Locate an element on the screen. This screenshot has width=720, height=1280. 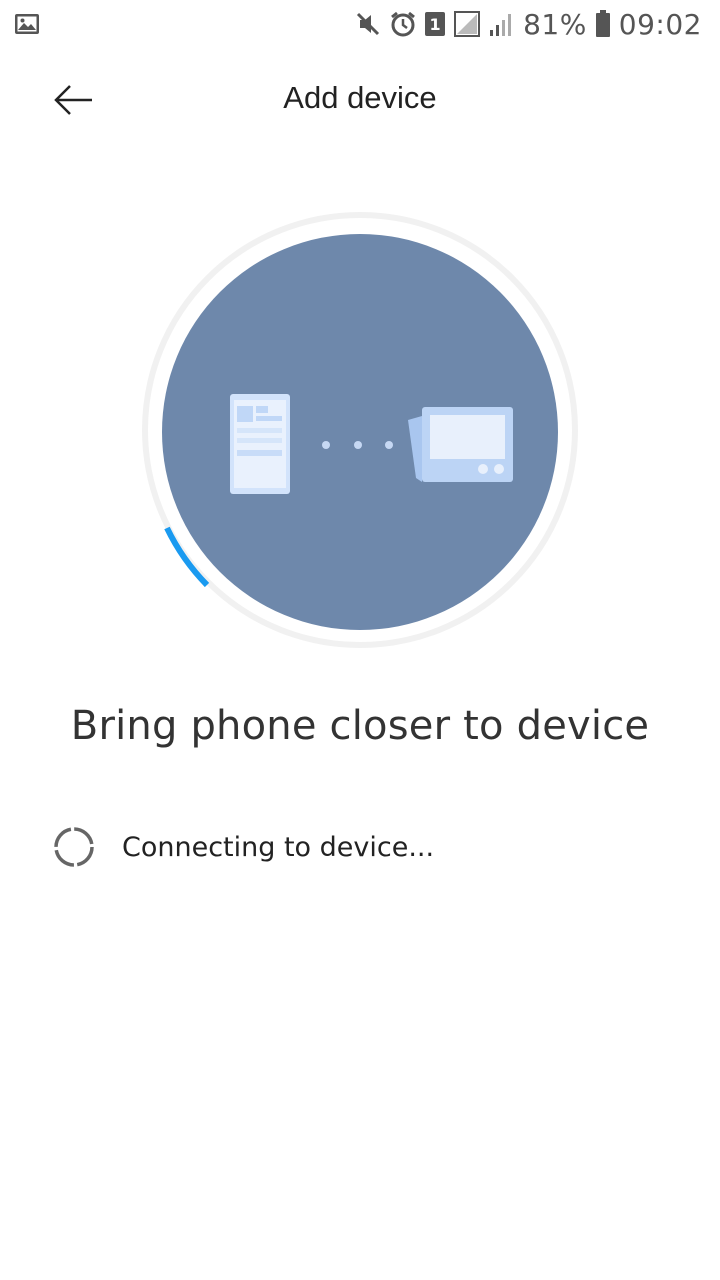
signal-weak-icon is located at coordinates (502, 24).